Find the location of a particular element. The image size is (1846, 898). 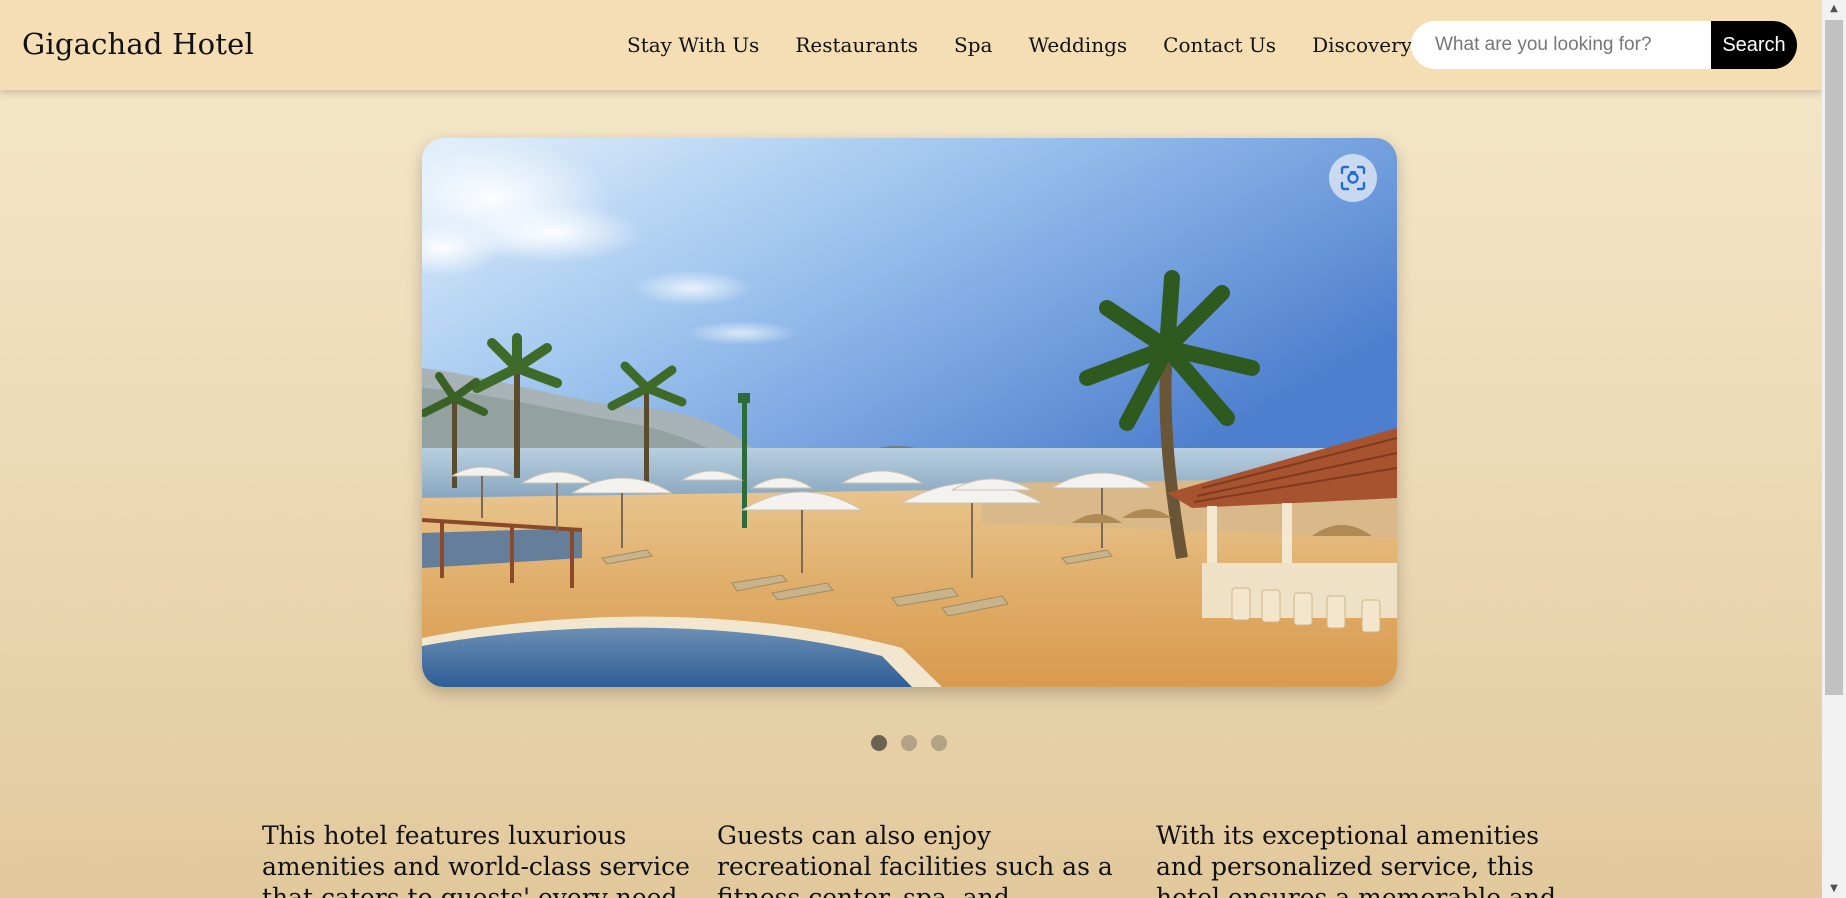

nav-link-spa: Spa is located at coordinates (973, 45).